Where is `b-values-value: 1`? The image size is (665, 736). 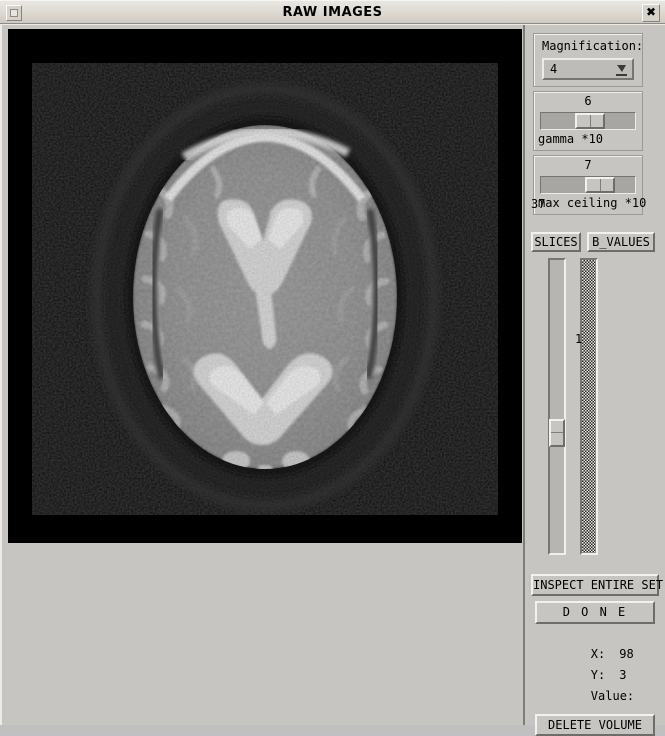 b-values-value: 1 is located at coordinates (579, 339).